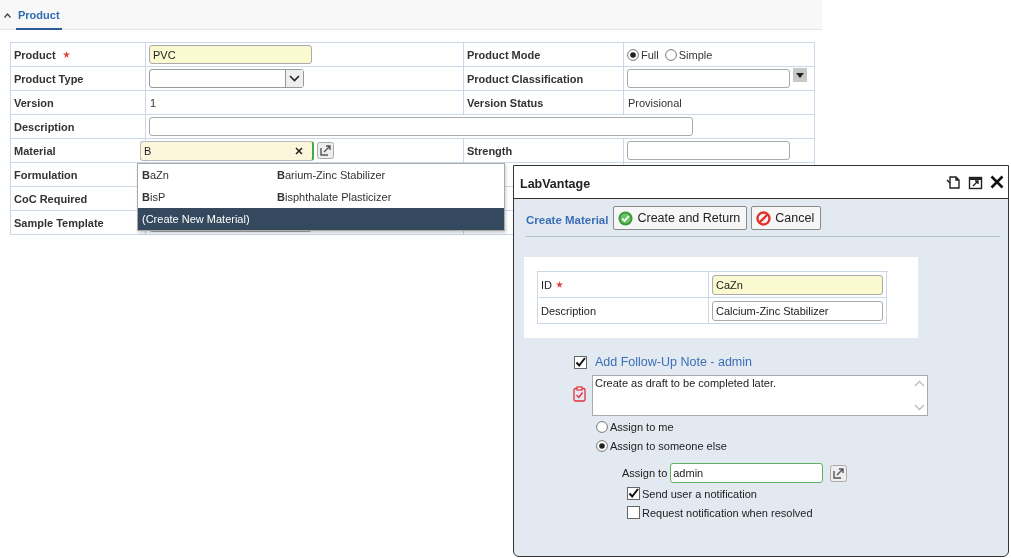 This screenshot has height=558, width=1011. What do you see at coordinates (708, 78) in the screenshot?
I see `combo-field` at bounding box center [708, 78].